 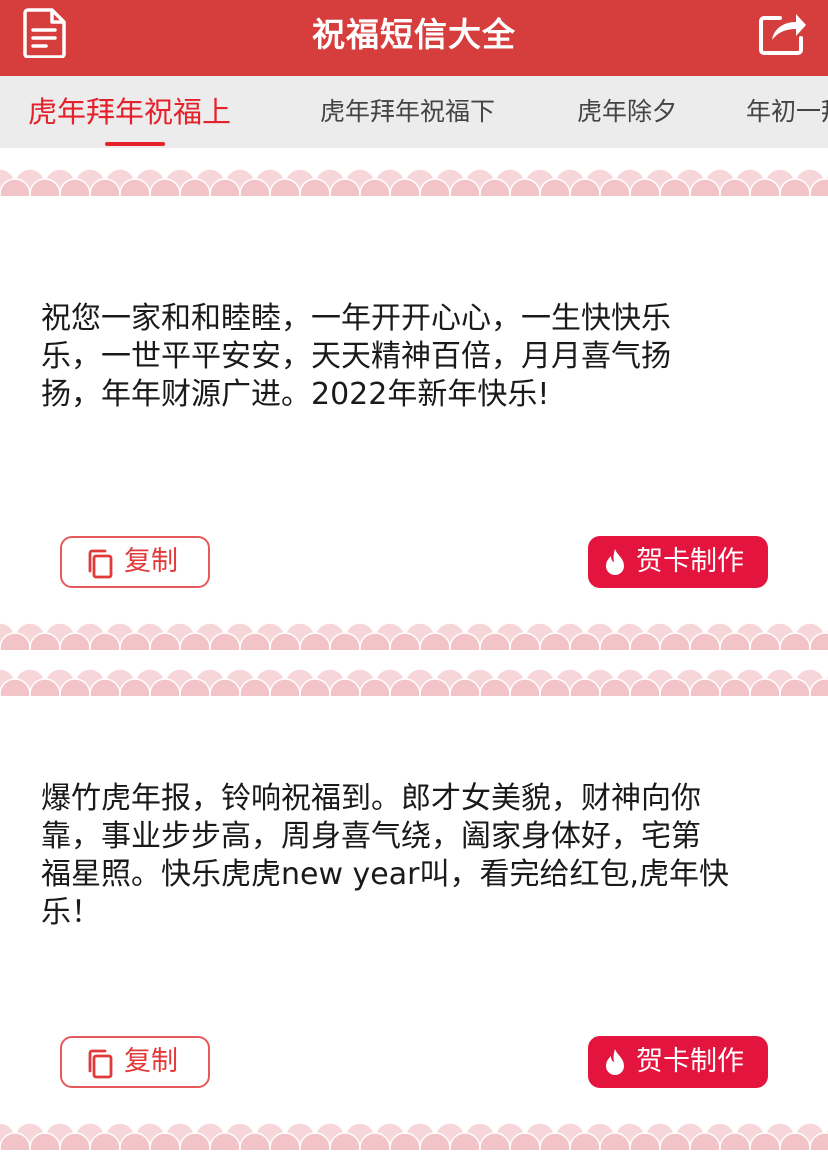 What do you see at coordinates (356, 318) in the screenshot?
I see `message-line: 祝您一家和和睦睦，一年开开心心，一生快快乐` at bounding box center [356, 318].